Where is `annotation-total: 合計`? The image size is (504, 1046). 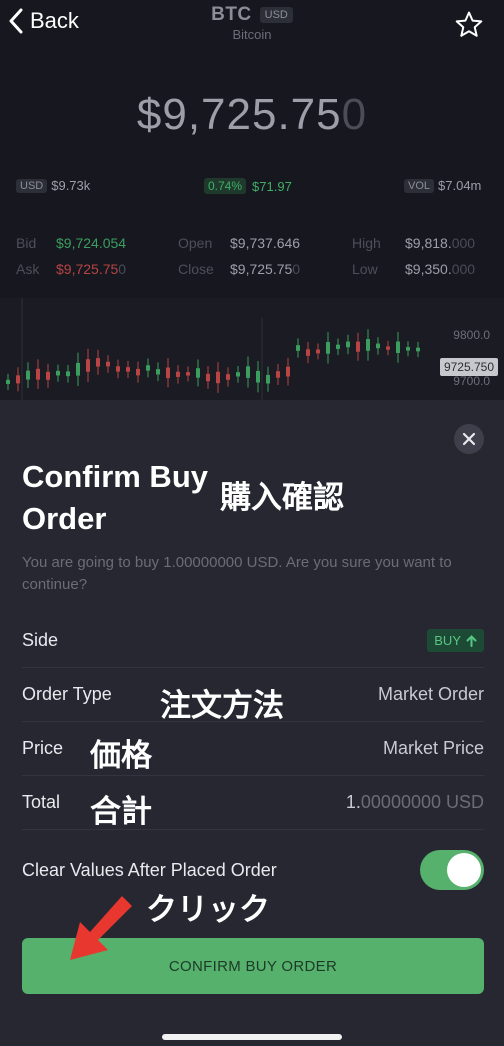 annotation-total: 合計 is located at coordinates (121, 812).